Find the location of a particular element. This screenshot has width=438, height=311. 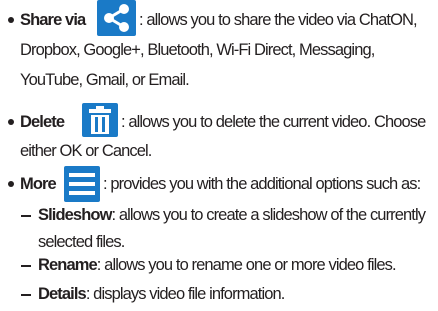

dash-slideshow is located at coordinates (26, 216).